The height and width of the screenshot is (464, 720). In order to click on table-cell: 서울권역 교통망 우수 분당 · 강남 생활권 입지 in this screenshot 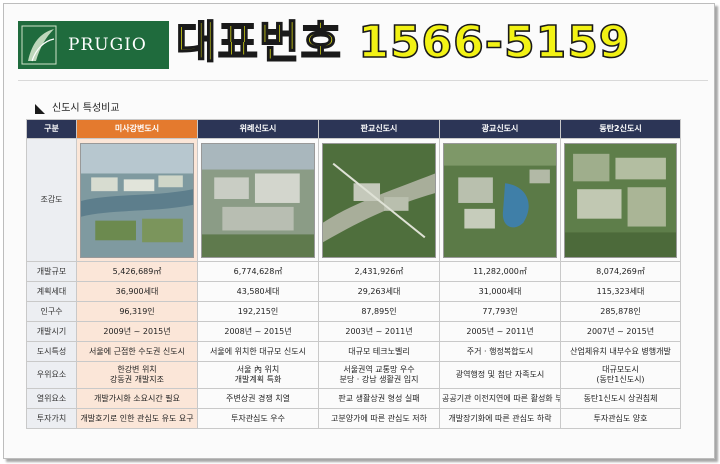, I will do `click(379, 375)`.